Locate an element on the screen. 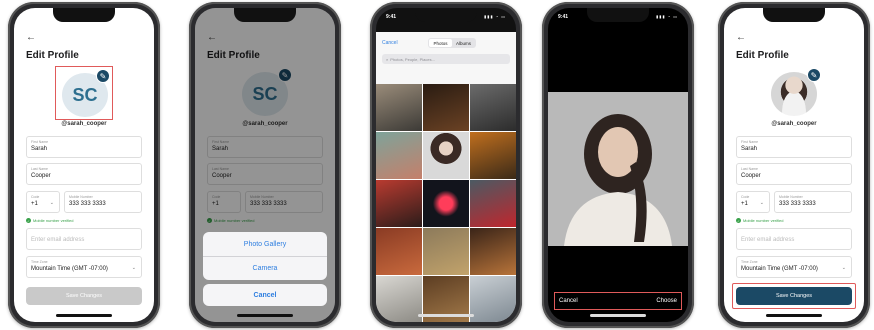 This screenshot has width=874, height=330. username: @sarah_cooper is located at coordinates (84, 124).